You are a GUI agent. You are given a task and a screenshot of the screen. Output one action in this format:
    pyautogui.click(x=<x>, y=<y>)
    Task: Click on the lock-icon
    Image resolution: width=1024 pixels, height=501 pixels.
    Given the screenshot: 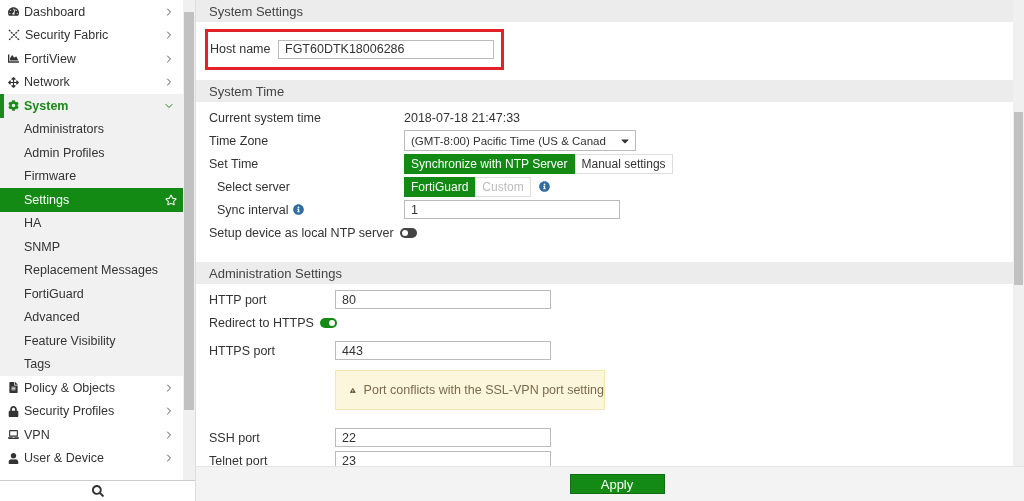 What is the action you would take?
    pyautogui.click(x=13, y=411)
    